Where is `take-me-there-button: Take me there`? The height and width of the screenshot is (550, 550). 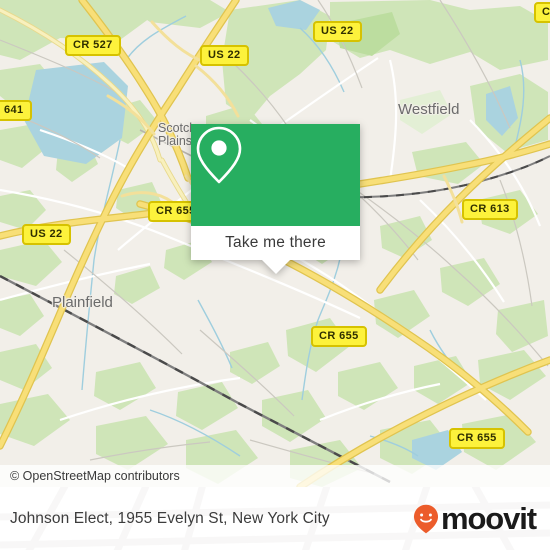 take-me-there-button: Take me there is located at coordinates (275, 243).